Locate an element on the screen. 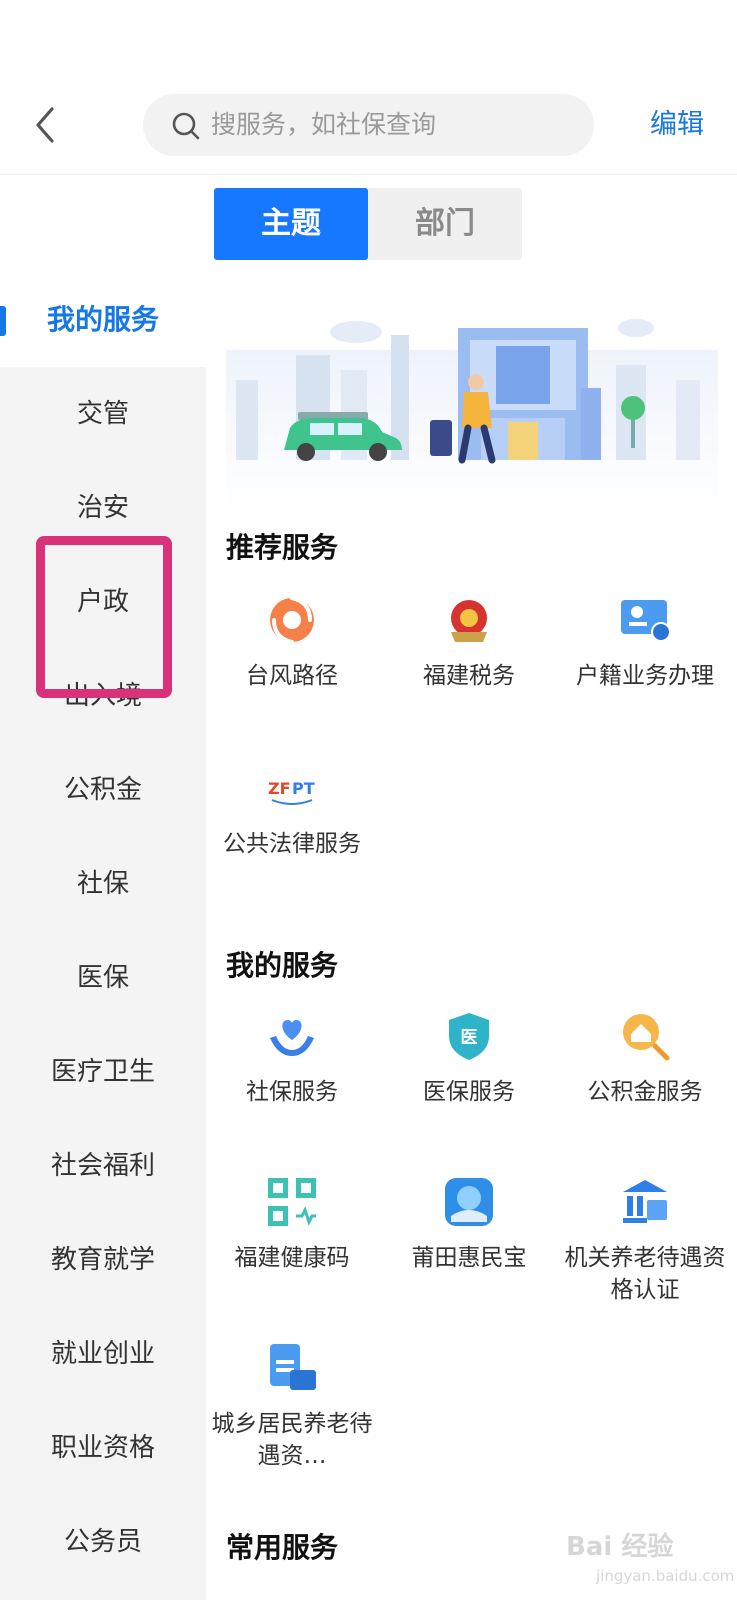 This screenshot has width=737, height=1600. sidebar-item-health: 医疗卫生 is located at coordinates (103, 1072).